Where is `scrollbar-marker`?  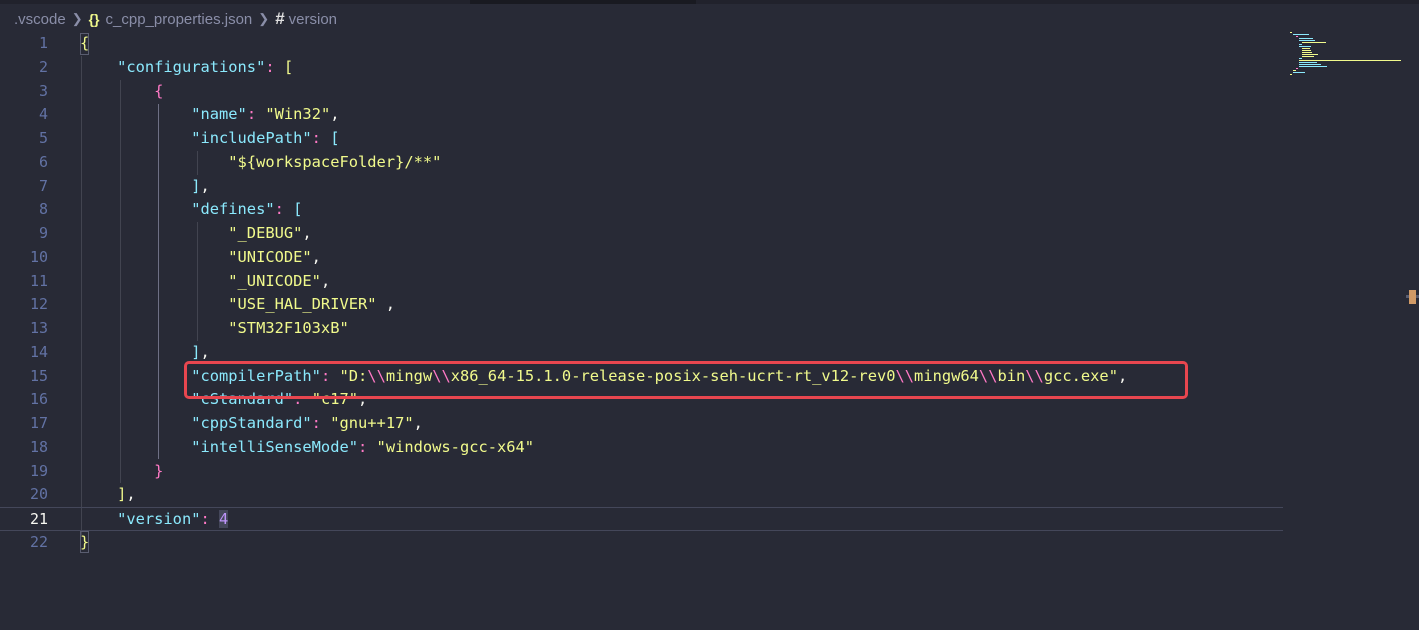 scrollbar-marker is located at coordinates (1412, 297).